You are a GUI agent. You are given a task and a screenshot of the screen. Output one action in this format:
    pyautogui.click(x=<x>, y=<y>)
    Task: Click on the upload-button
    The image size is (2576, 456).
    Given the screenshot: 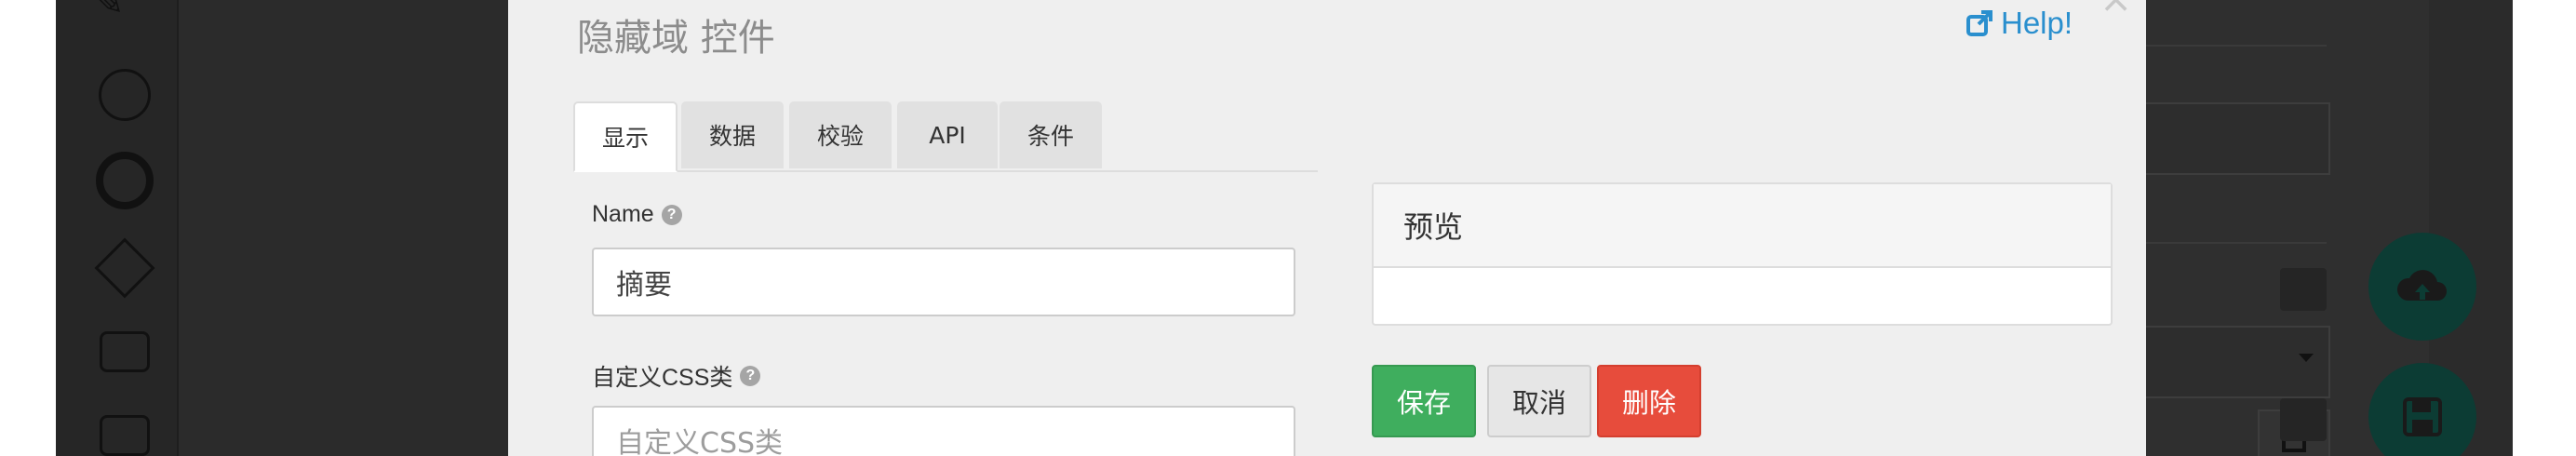 What is the action you would take?
    pyautogui.click(x=2422, y=287)
    